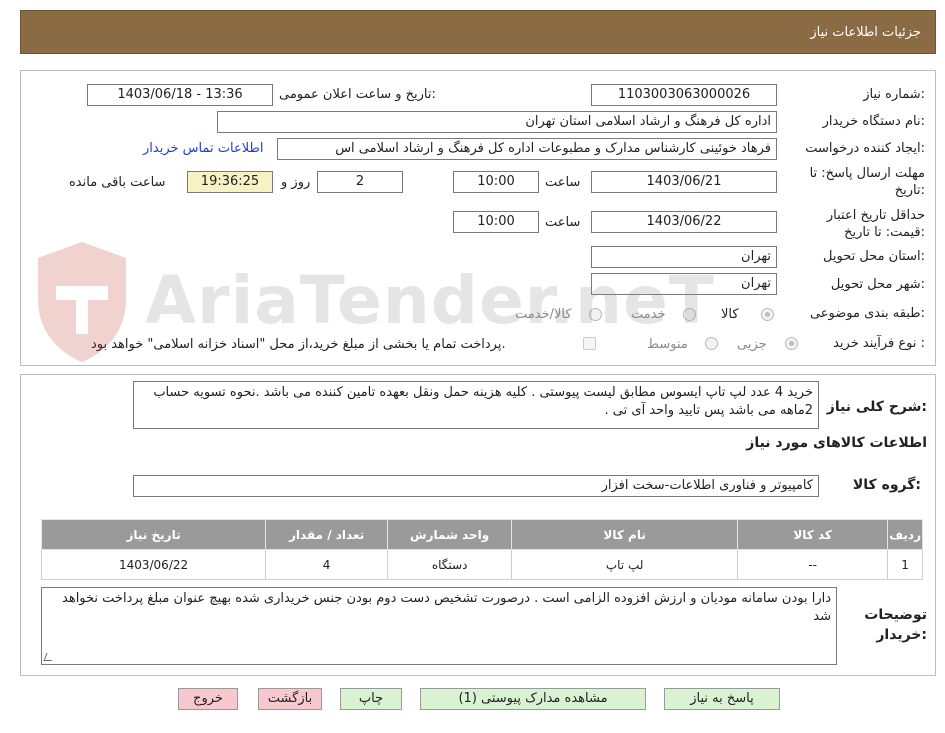 The width and height of the screenshot is (945, 733). Describe the element at coordinates (625, 564) in the screenshot. I see `cell-goods-name: لپ تاپ` at that location.